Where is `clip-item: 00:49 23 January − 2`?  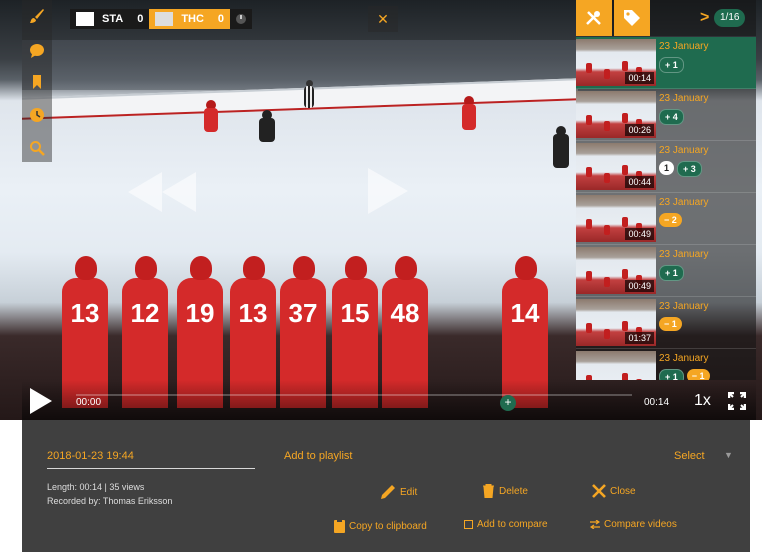 clip-item: 00:49 23 January − 2 is located at coordinates (666, 219).